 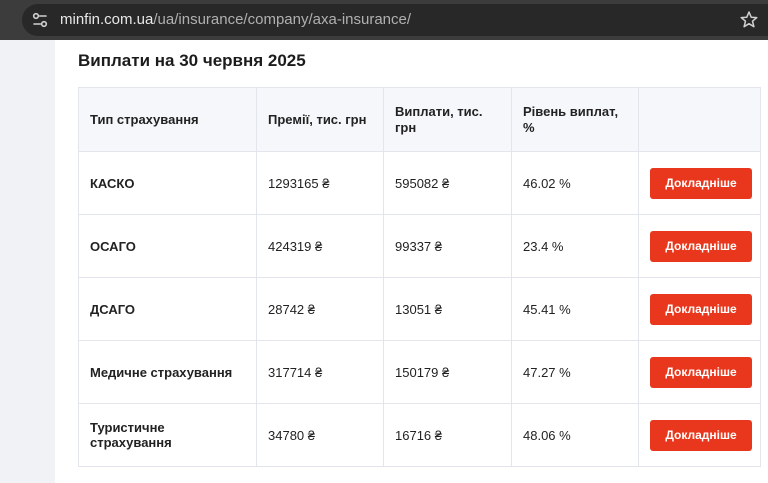 What do you see at coordinates (40, 20) in the screenshot?
I see `site-settings-icon` at bounding box center [40, 20].